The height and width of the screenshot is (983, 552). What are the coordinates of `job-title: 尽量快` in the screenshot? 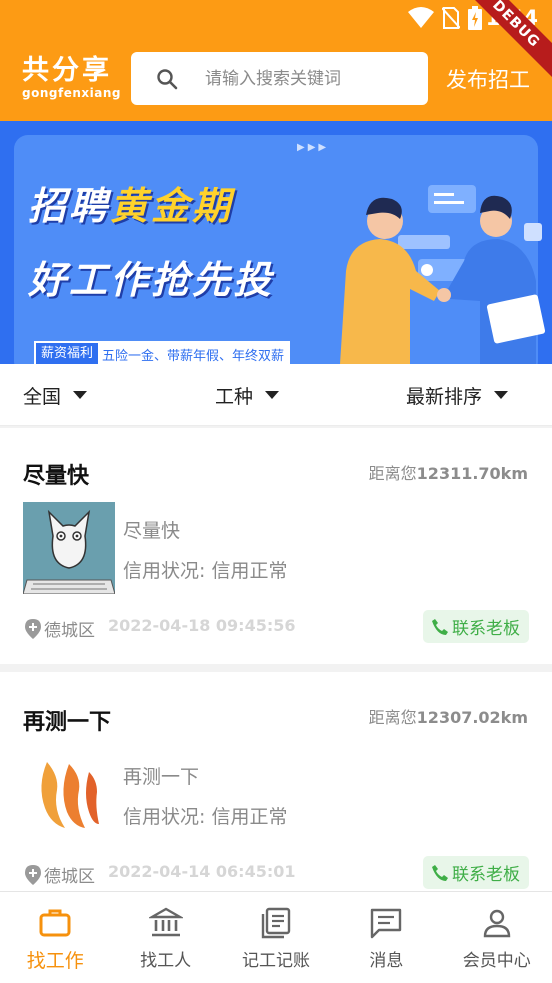 It's located at (56, 476).